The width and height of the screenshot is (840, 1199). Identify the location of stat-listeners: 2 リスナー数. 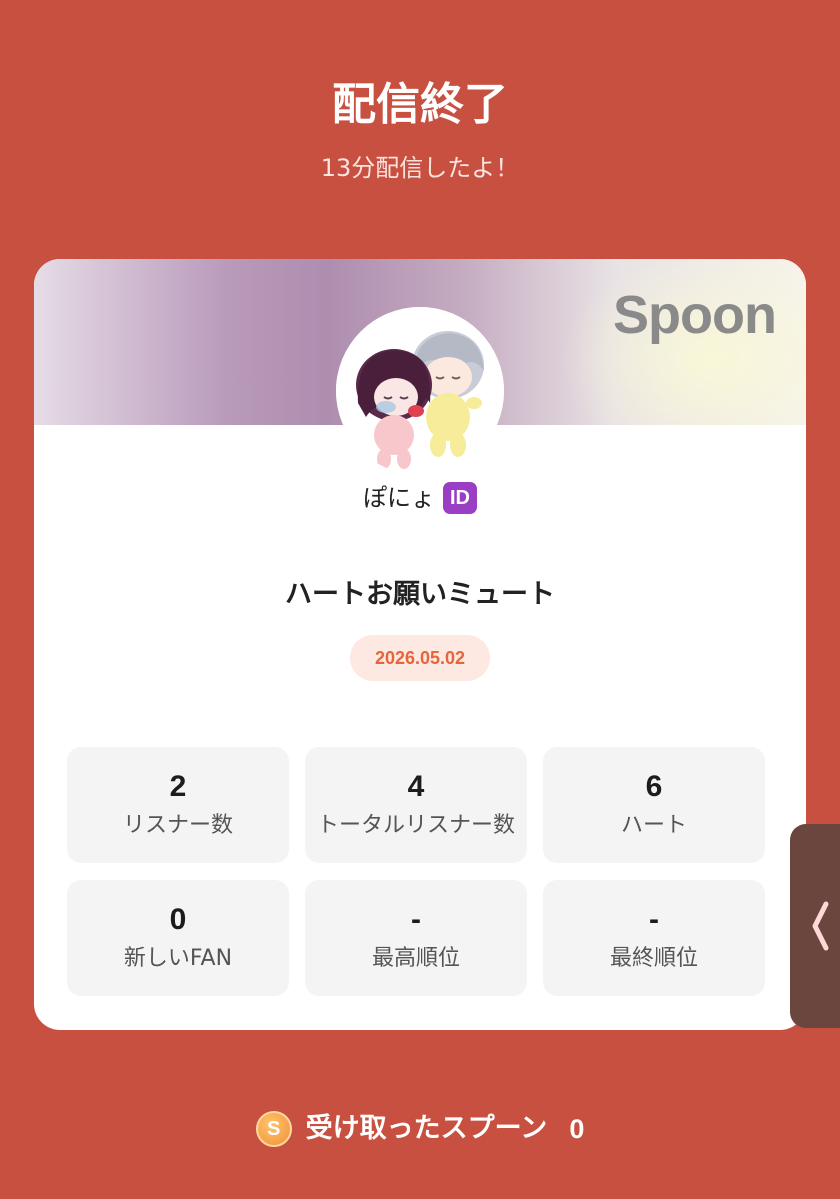
(178, 805).